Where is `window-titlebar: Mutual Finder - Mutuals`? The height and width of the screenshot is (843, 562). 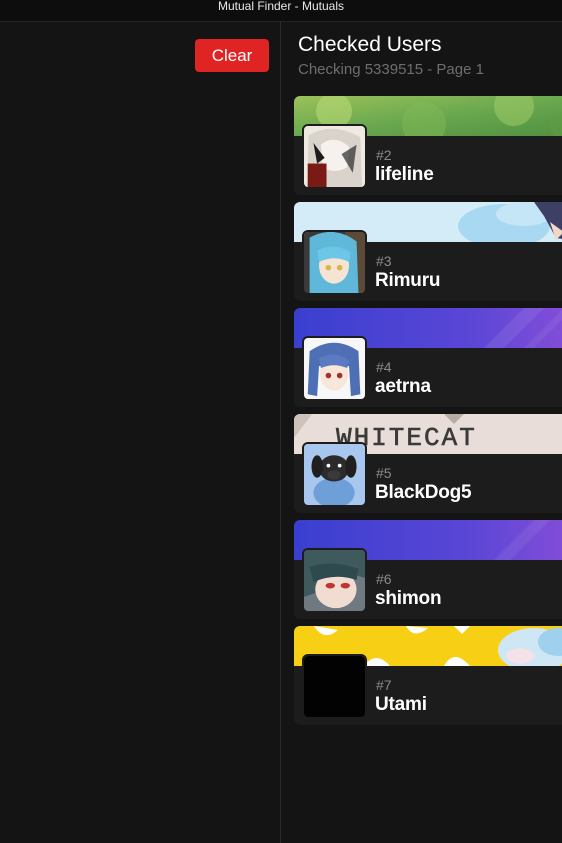 window-titlebar: Mutual Finder - Mutuals is located at coordinates (281, 11).